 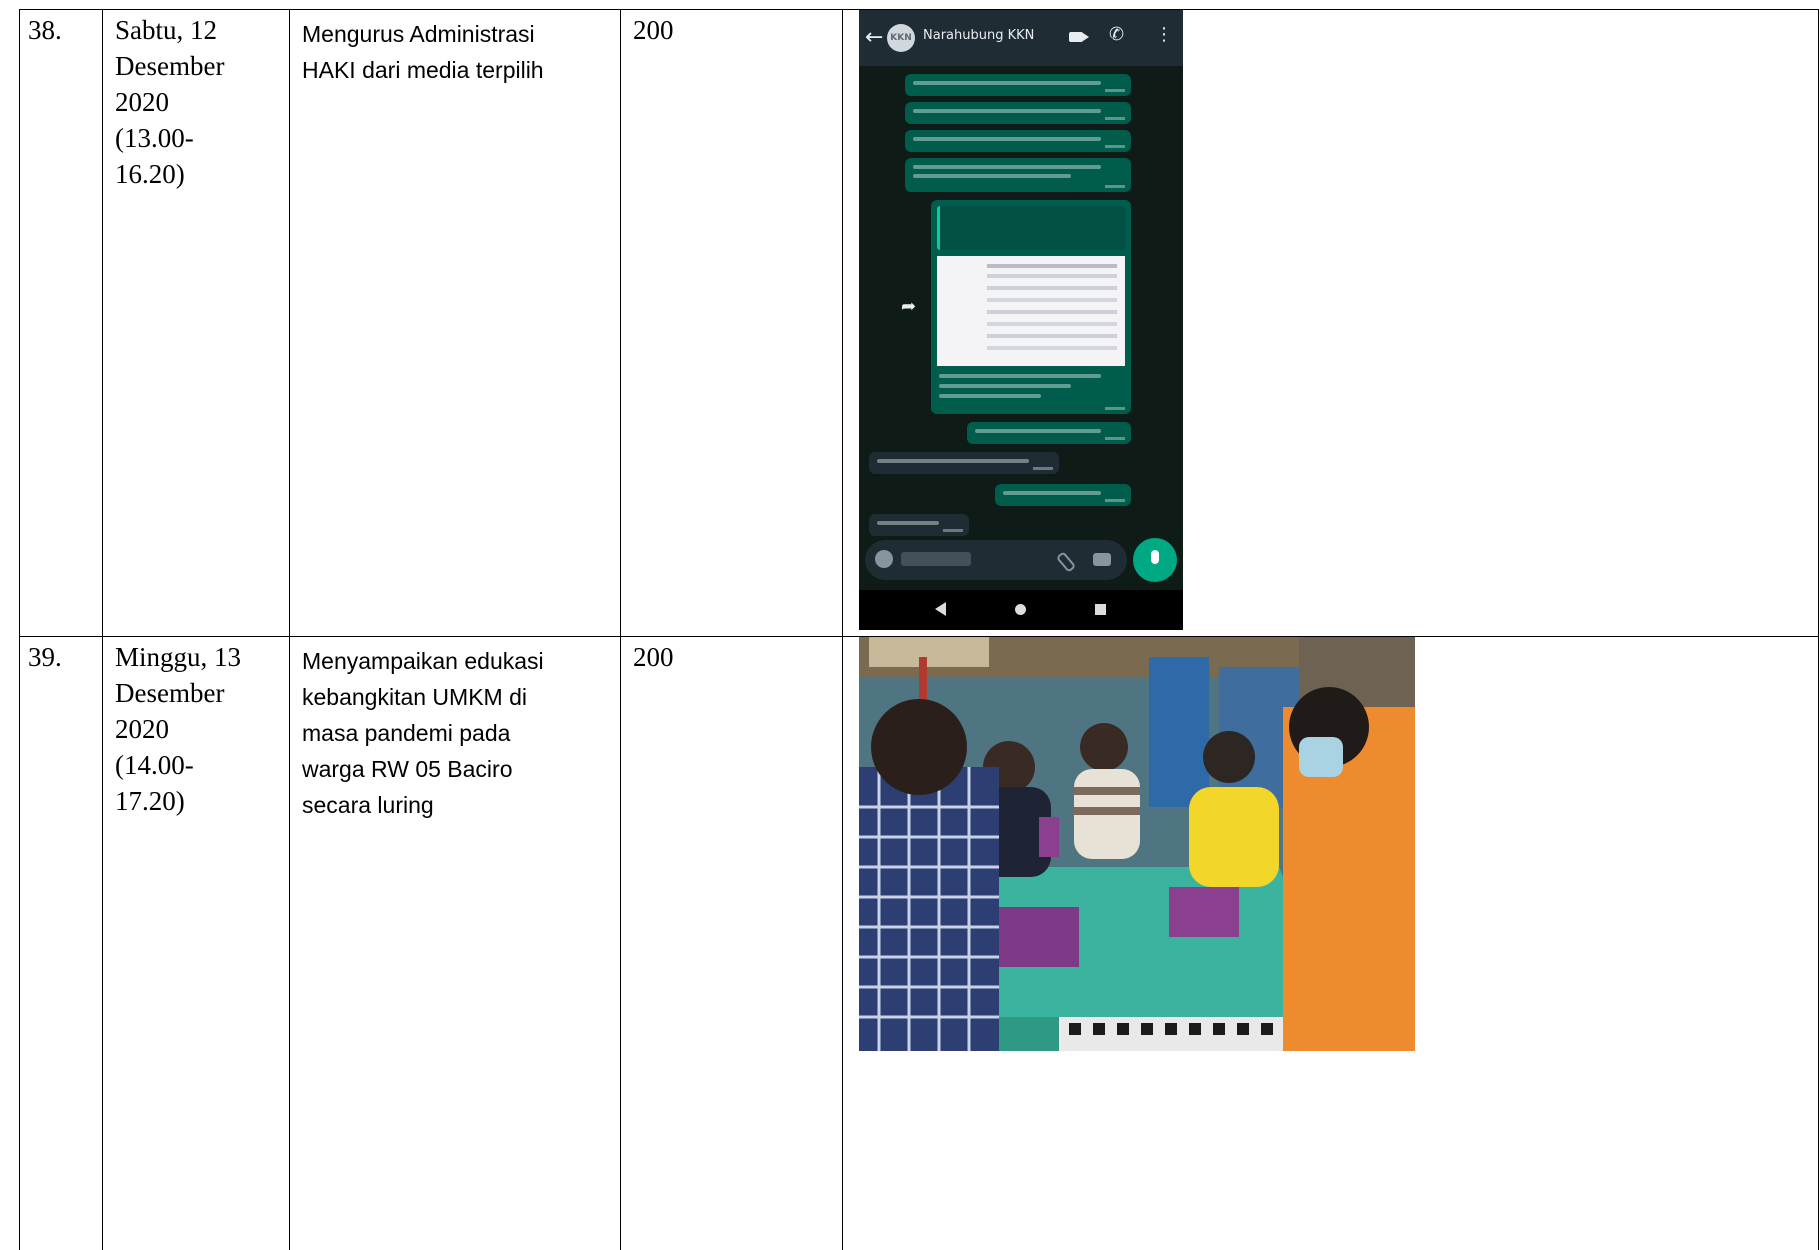 What do you see at coordinates (61, 943) in the screenshot?
I see `row-number-cell: 39.` at bounding box center [61, 943].